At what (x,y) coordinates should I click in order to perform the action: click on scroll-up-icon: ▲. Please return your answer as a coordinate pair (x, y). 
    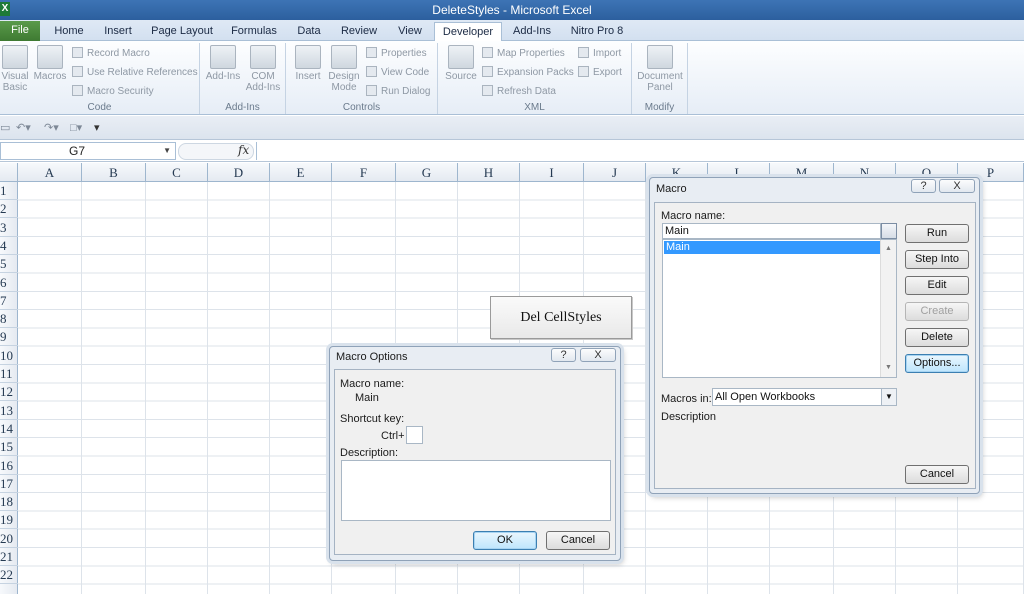
    Looking at the image, I should click on (888, 249).